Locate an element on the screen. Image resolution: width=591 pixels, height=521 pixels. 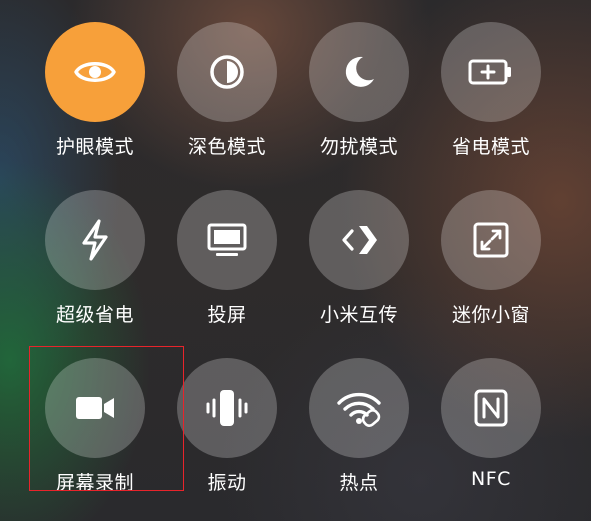
tile-mini-window: 迷你小窗 is located at coordinates (491, 270).